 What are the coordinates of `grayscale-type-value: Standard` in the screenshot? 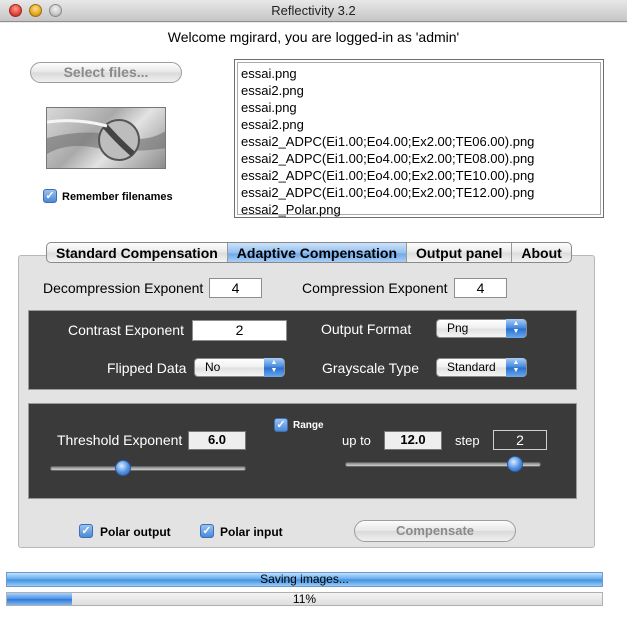 It's located at (471, 367).